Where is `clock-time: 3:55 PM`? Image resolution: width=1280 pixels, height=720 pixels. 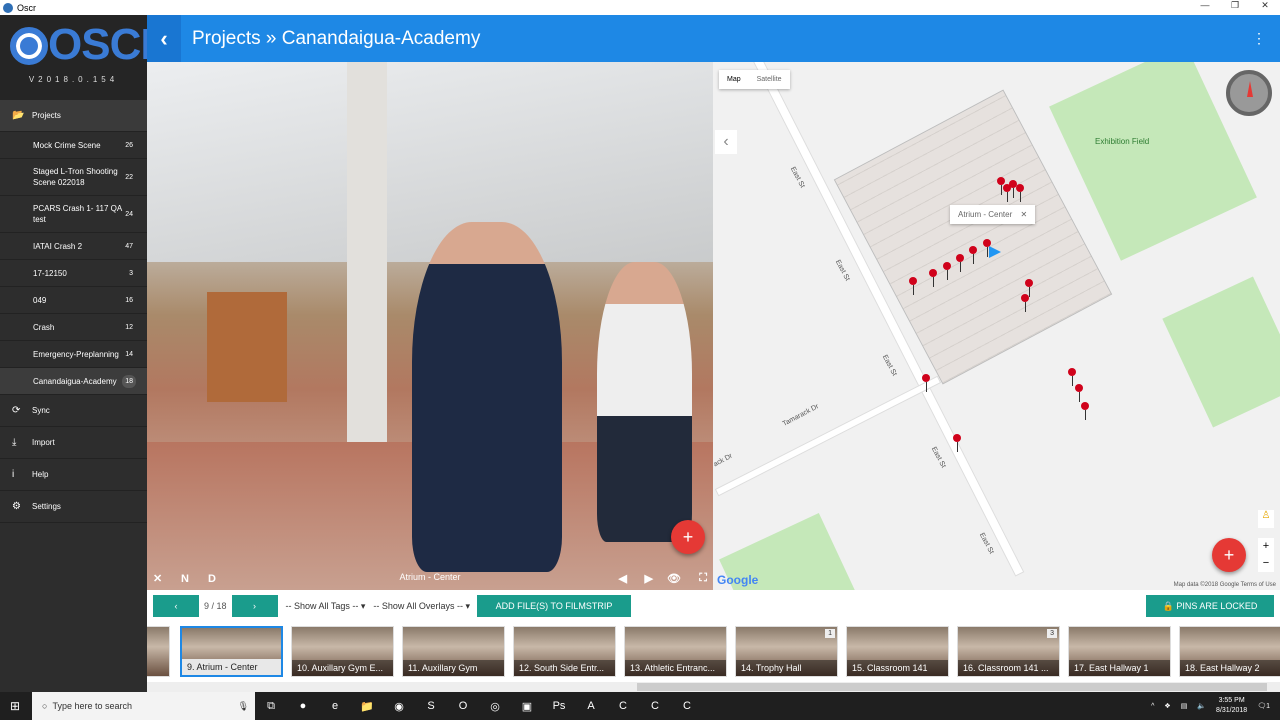
clock-time: 3:55 PM is located at coordinates (1232, 700).